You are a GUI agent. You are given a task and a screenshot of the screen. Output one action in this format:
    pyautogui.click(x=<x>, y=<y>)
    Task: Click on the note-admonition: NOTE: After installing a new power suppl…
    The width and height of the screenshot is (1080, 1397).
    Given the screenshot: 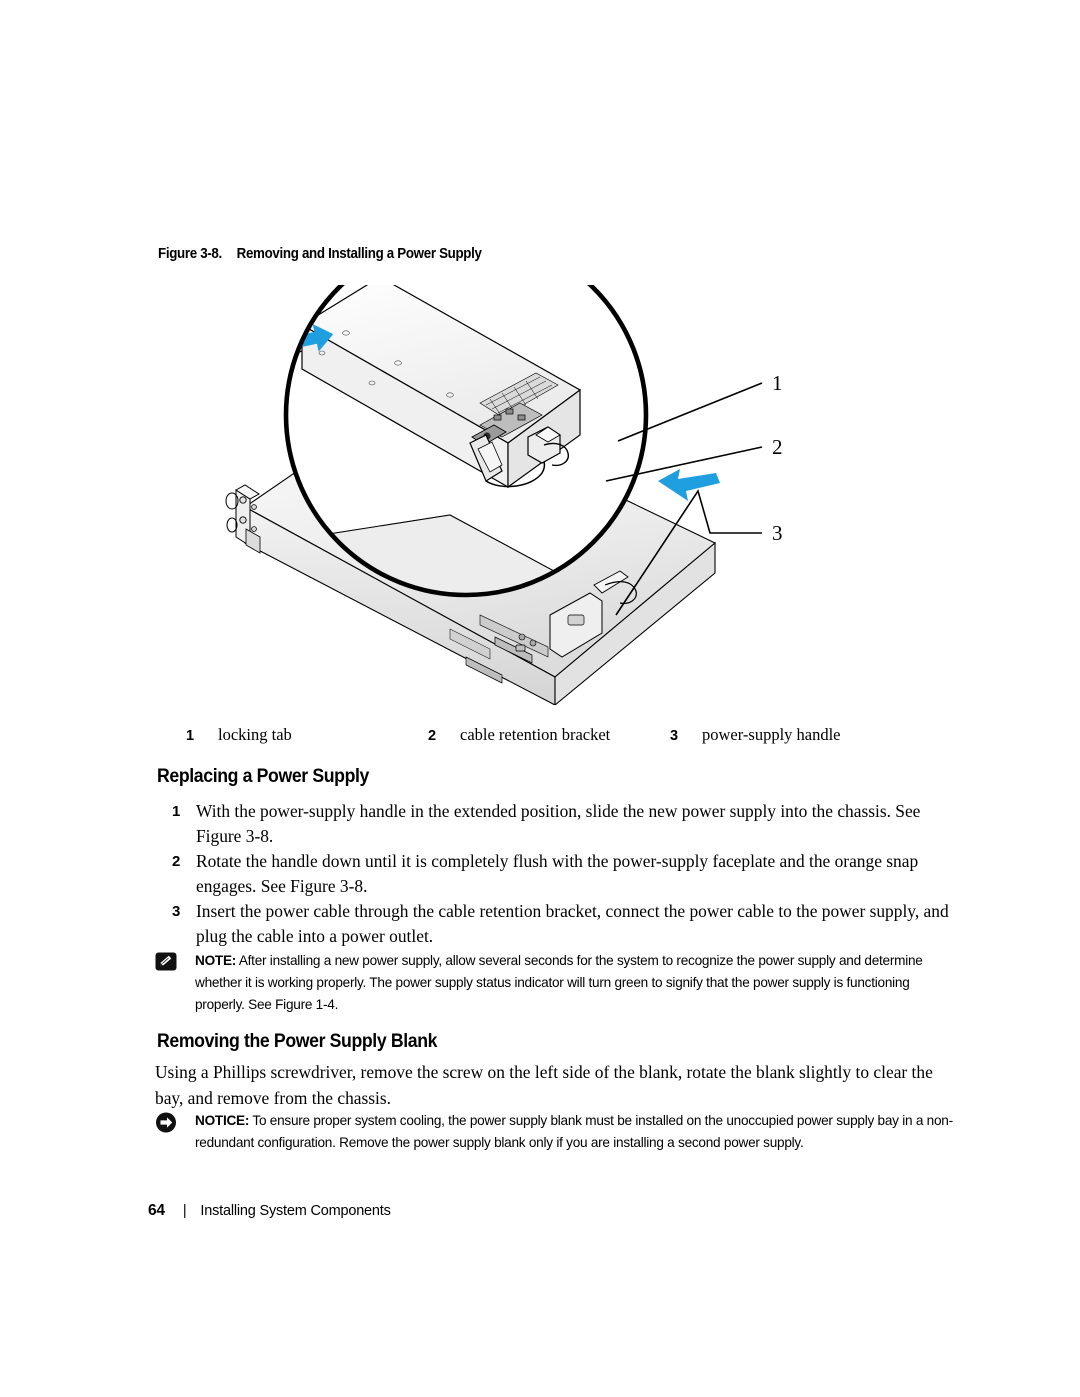 What is the action you would take?
    pyautogui.click(x=555, y=983)
    